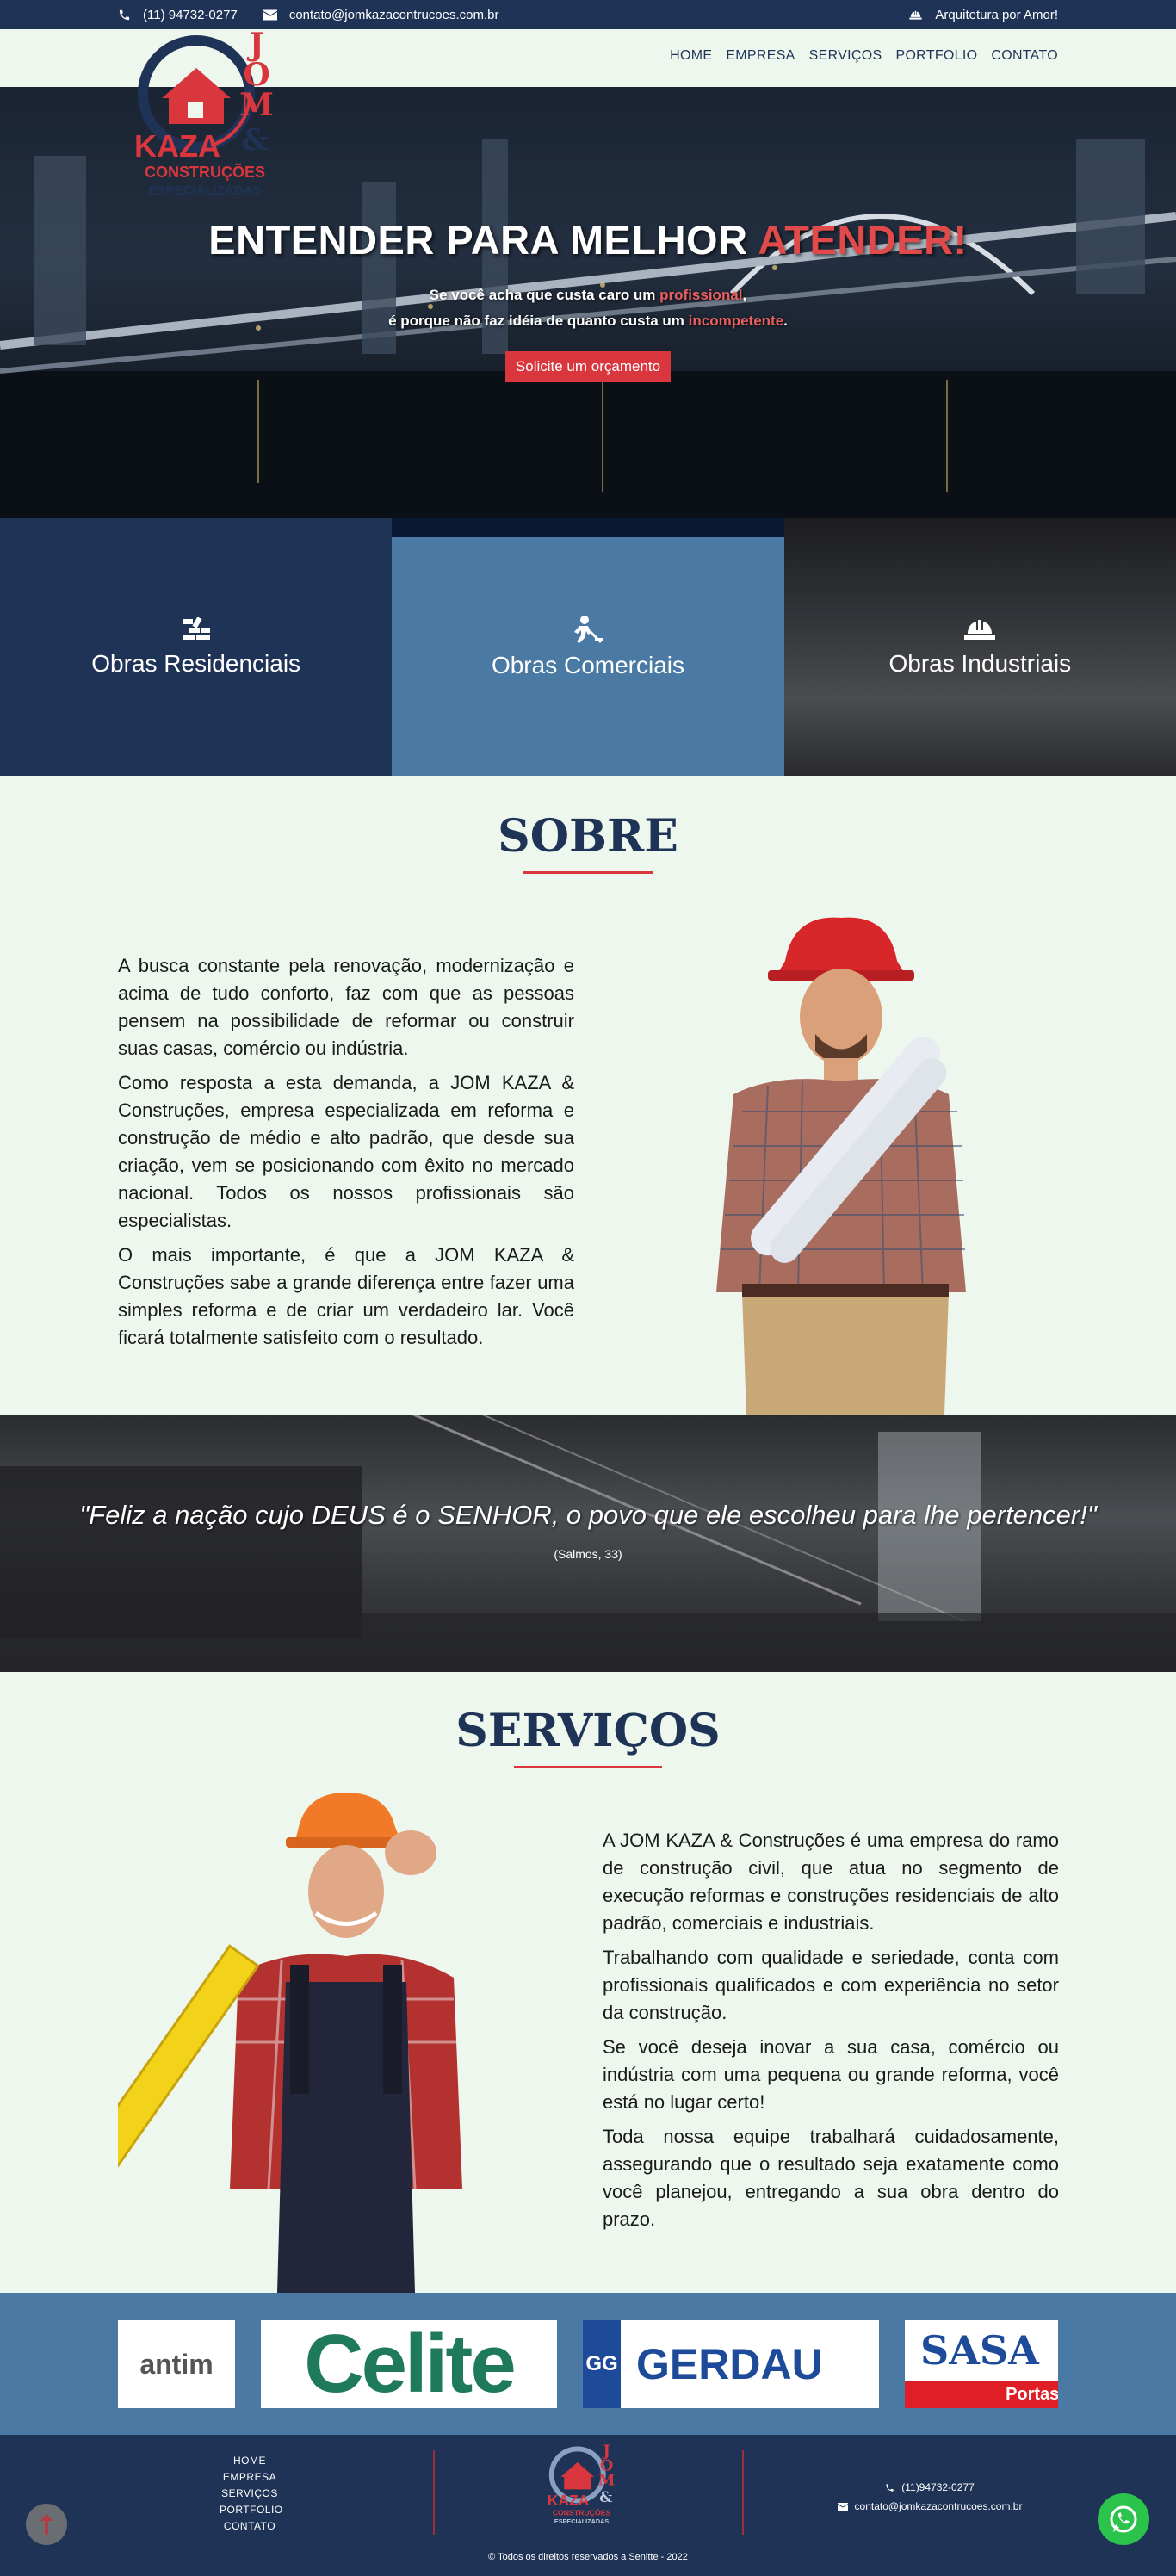  I want to click on phone-icon, so click(124, 14).